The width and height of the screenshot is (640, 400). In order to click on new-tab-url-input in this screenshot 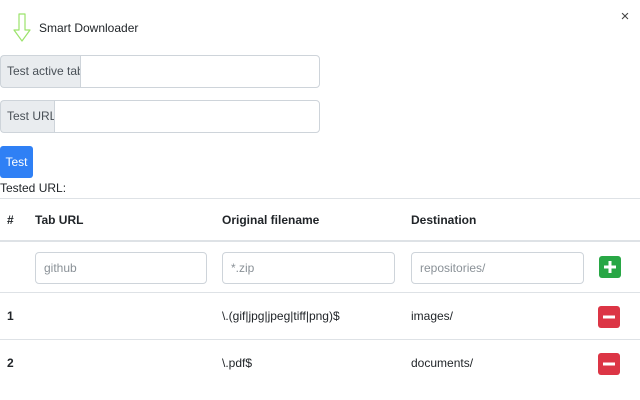, I will do `click(121, 268)`.